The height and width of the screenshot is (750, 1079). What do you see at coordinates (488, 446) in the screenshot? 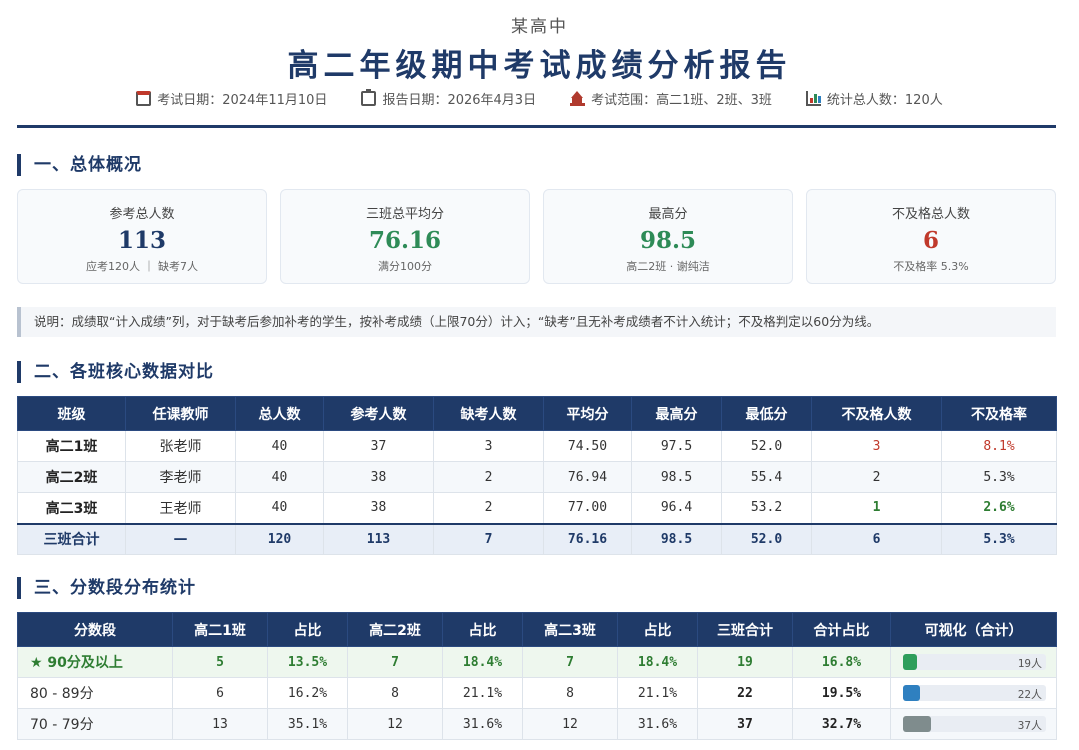
I see `cell-absent: 3` at bounding box center [488, 446].